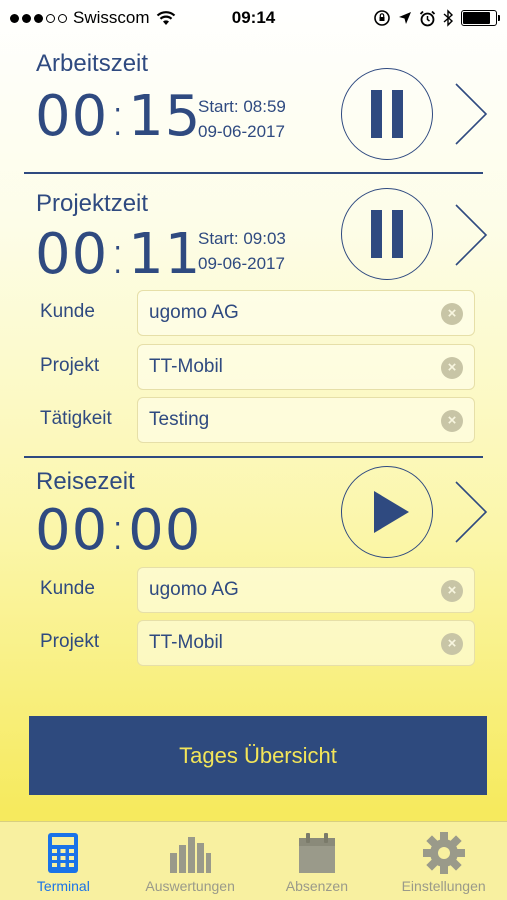 This screenshot has height=900, width=507. Describe the element at coordinates (316, 853) in the screenshot. I see `calendar-icon` at that location.